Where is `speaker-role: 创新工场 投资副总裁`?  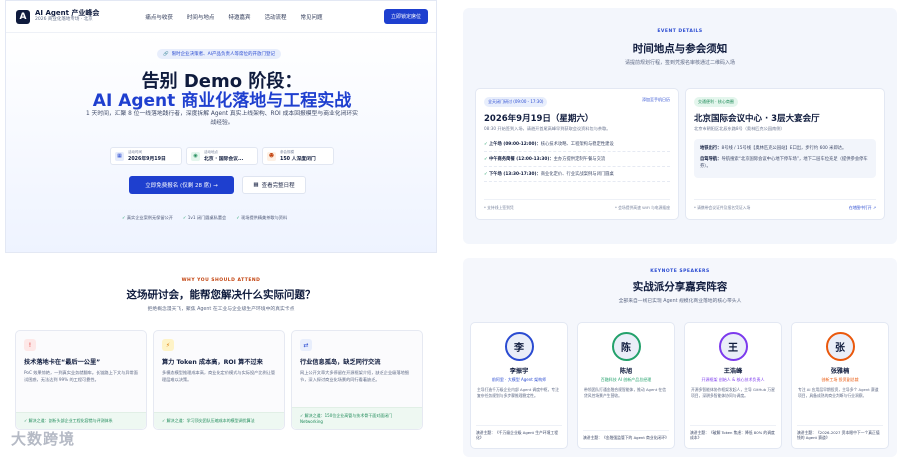
speaker-role: 创新工场 投资副总裁 is located at coordinates (840, 379).